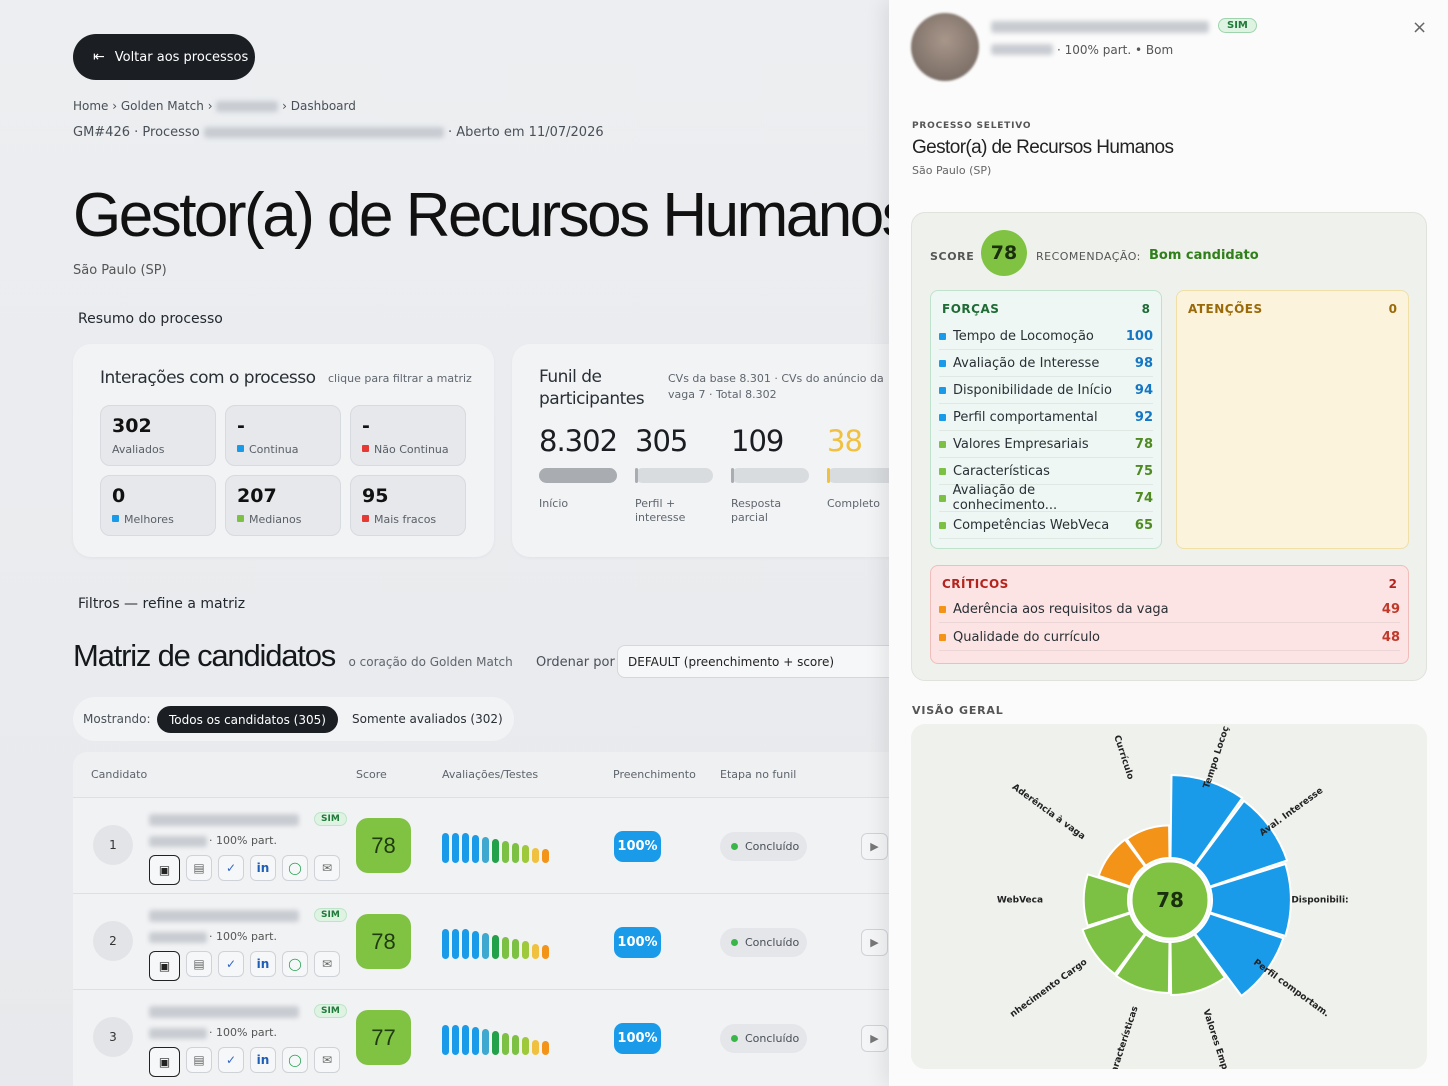 Image resolution: width=1448 pixels, height=1086 pixels. I want to click on score-box: 78, so click(383, 845).